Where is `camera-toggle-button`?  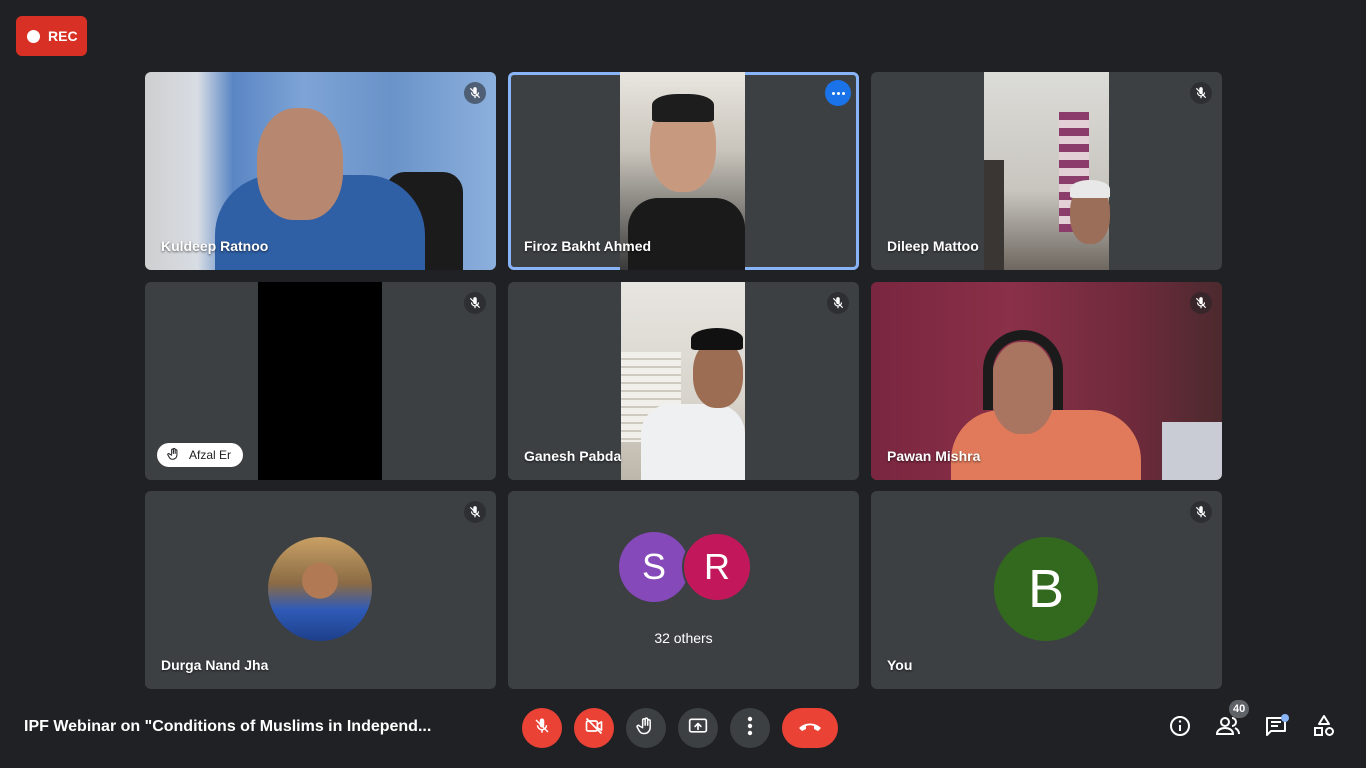 camera-toggle-button is located at coordinates (594, 728).